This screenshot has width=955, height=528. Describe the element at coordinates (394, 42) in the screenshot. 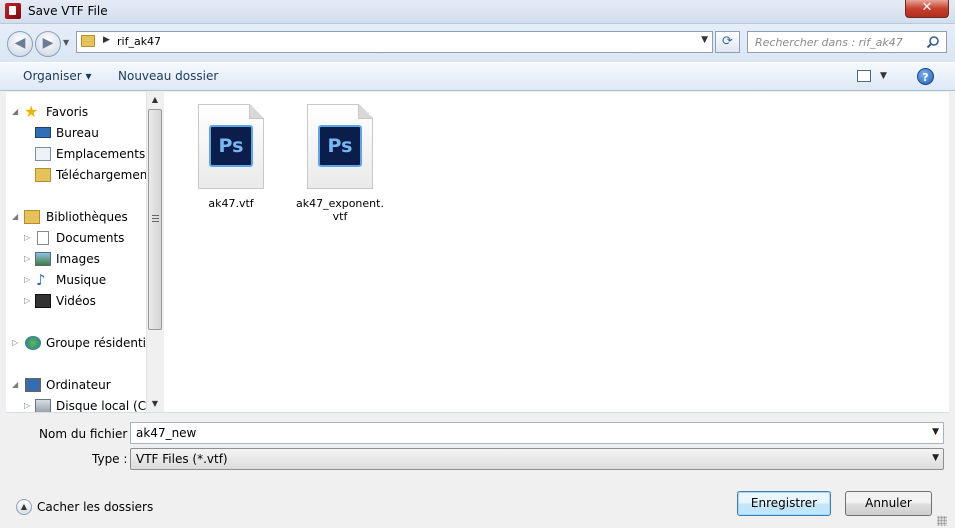

I see `address-bar: ▶ rif_ak47 ▼` at that location.